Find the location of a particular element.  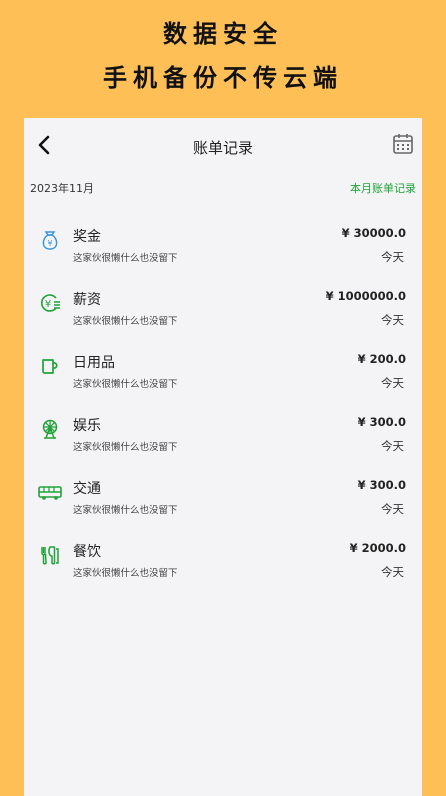

ferris-wheel-icon is located at coordinates (50, 429).